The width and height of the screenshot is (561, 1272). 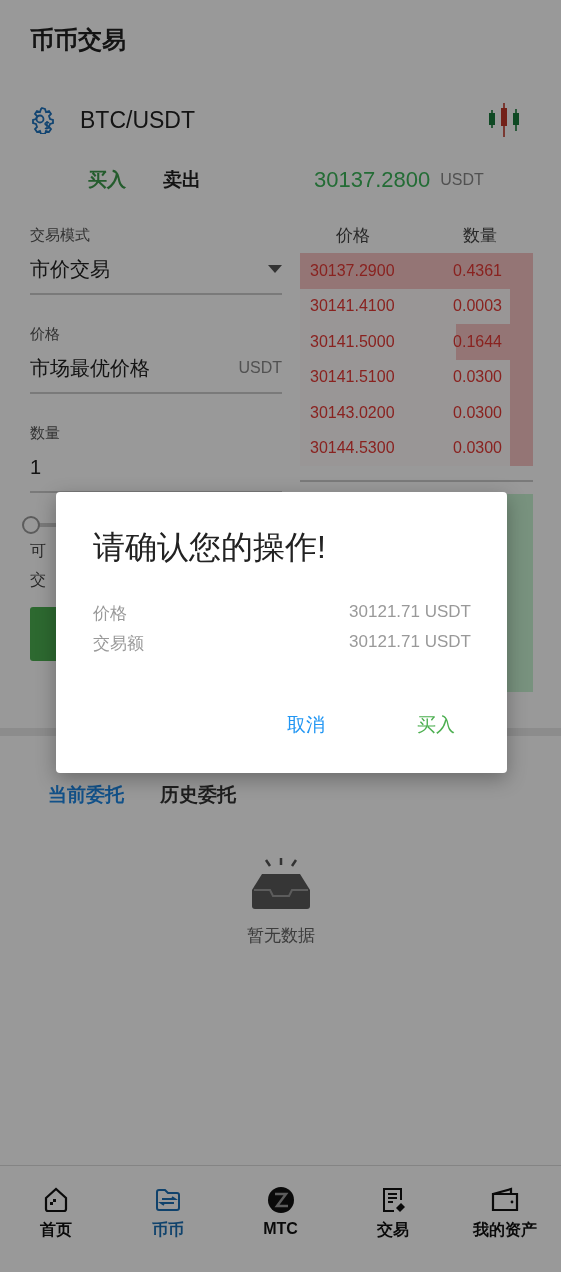 I want to click on field-label: 数量, so click(x=45, y=433).